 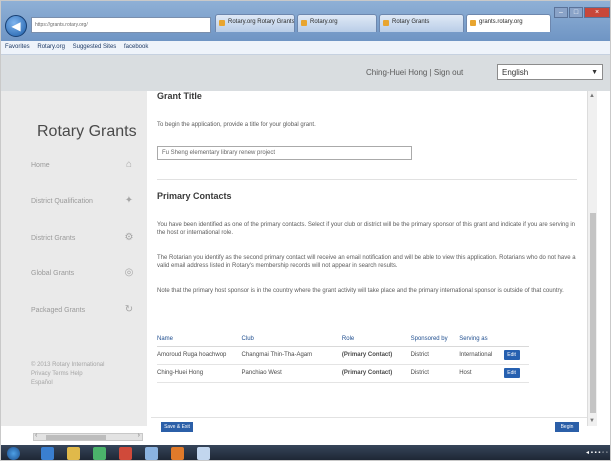 I want to click on contact-serving-as: International, so click(x=481, y=355).